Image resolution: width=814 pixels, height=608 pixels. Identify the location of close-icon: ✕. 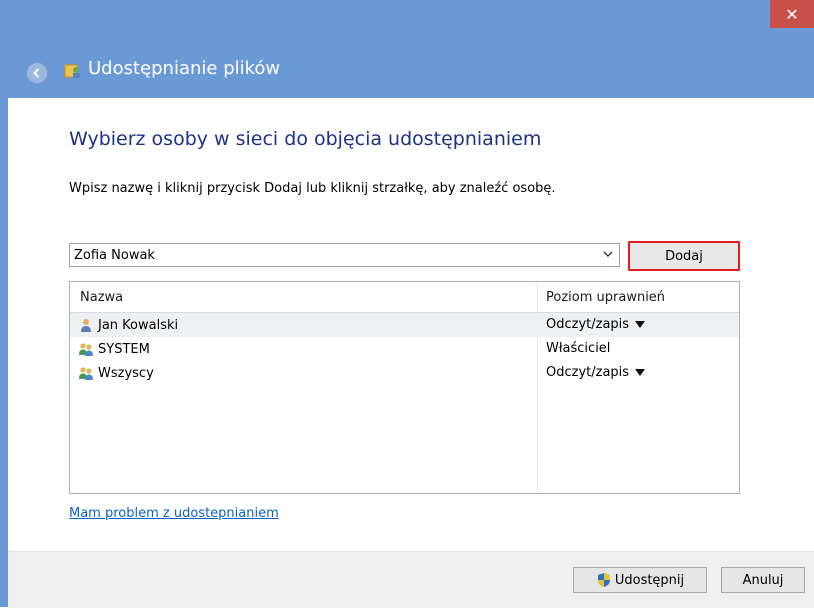
(792, 14).